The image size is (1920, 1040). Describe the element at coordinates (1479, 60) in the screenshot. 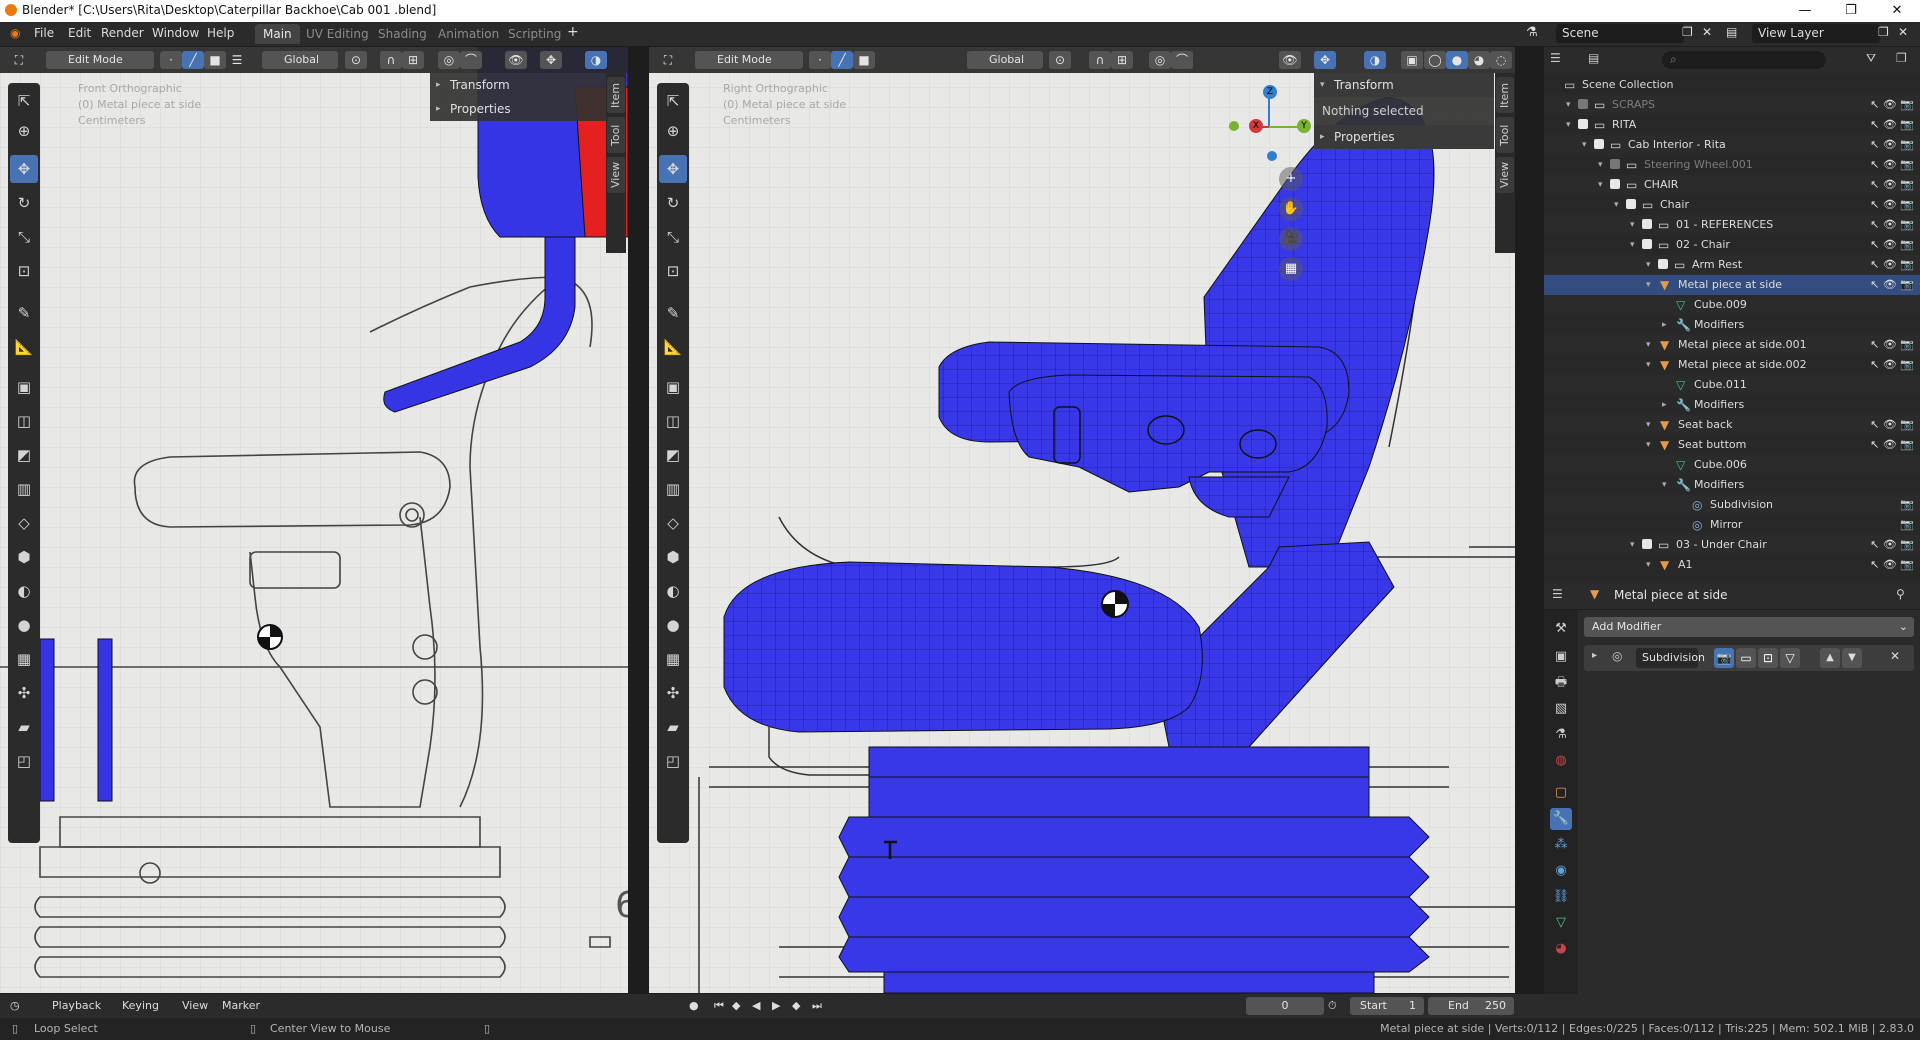

I see `material-shading-icon: ◕` at that location.